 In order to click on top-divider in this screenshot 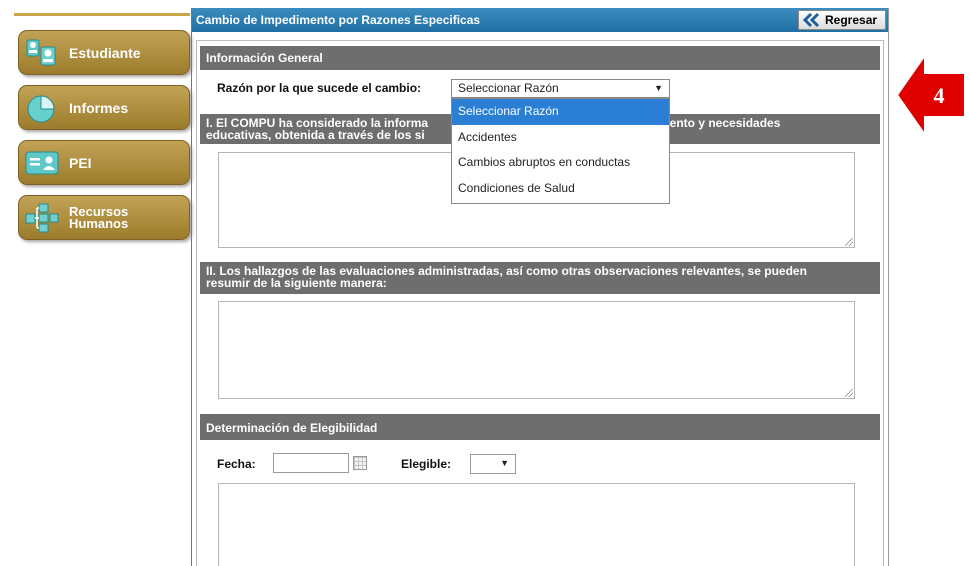, I will do `click(102, 14)`.